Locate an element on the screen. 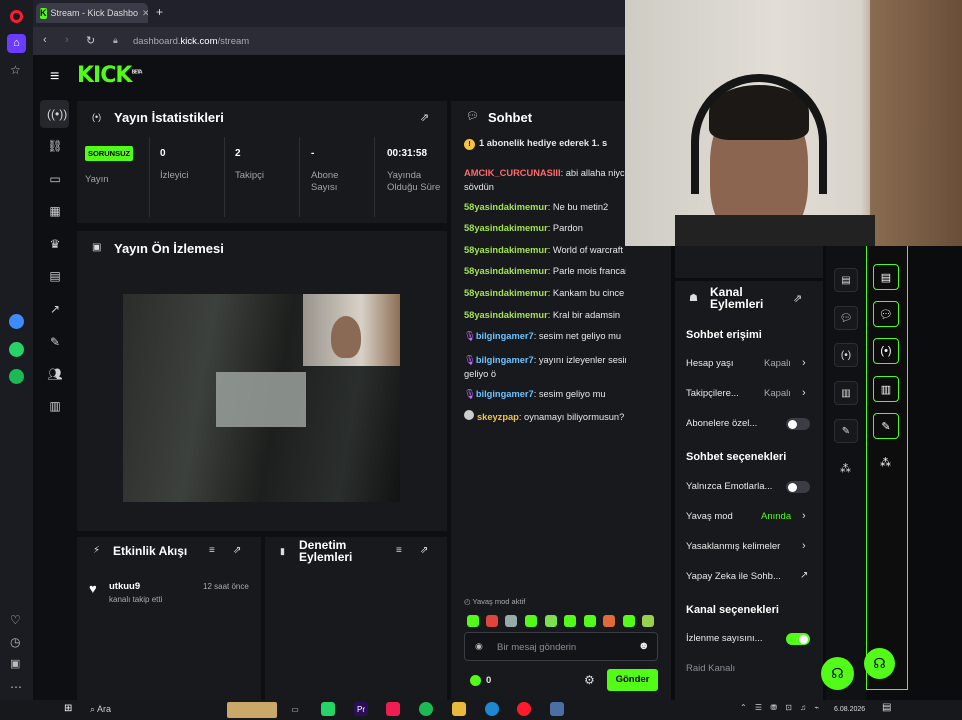 This screenshot has width=962, height=720. chat-input: ◉ Bir mesaj gönderin ☻ is located at coordinates (561, 646).